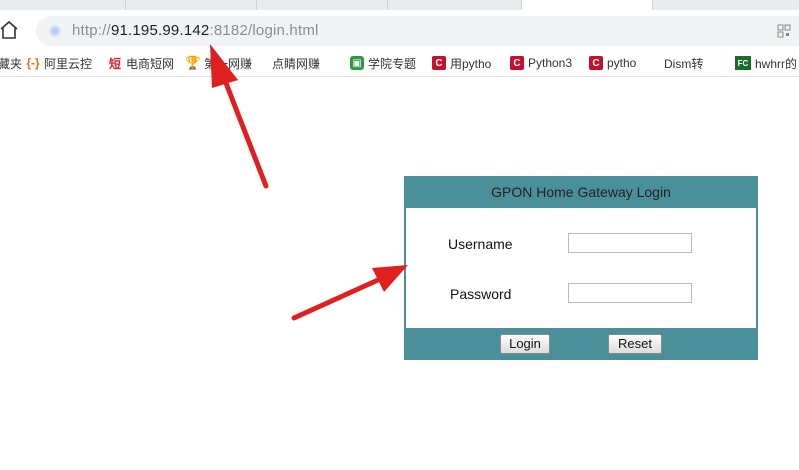 This screenshot has height=470, width=799. I want to click on tab-strip, so click(399, 5).